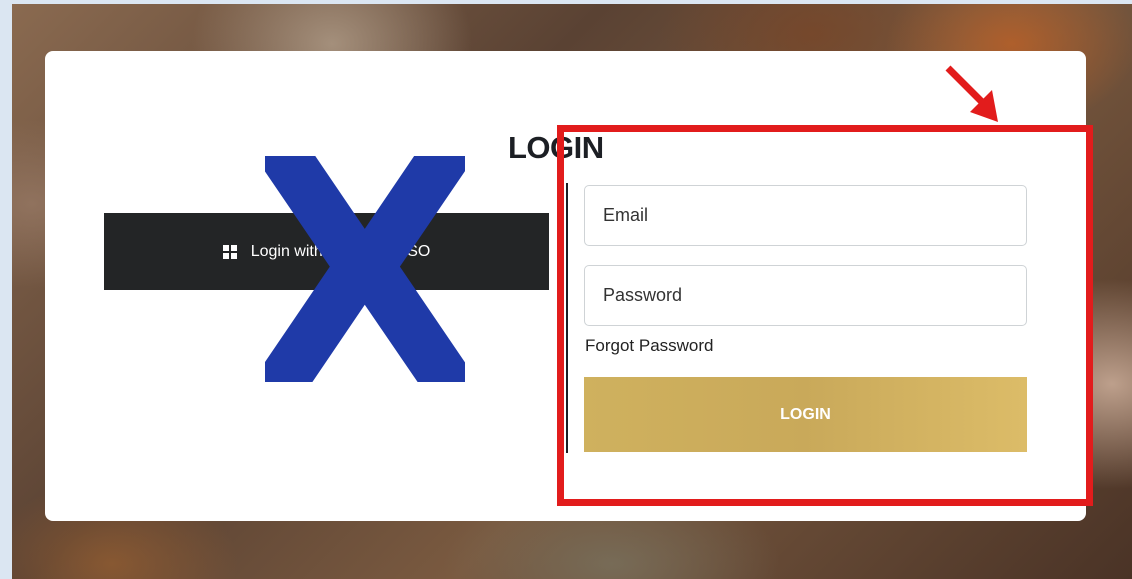  Describe the element at coordinates (567, 318) in the screenshot. I see `form-divider` at that location.